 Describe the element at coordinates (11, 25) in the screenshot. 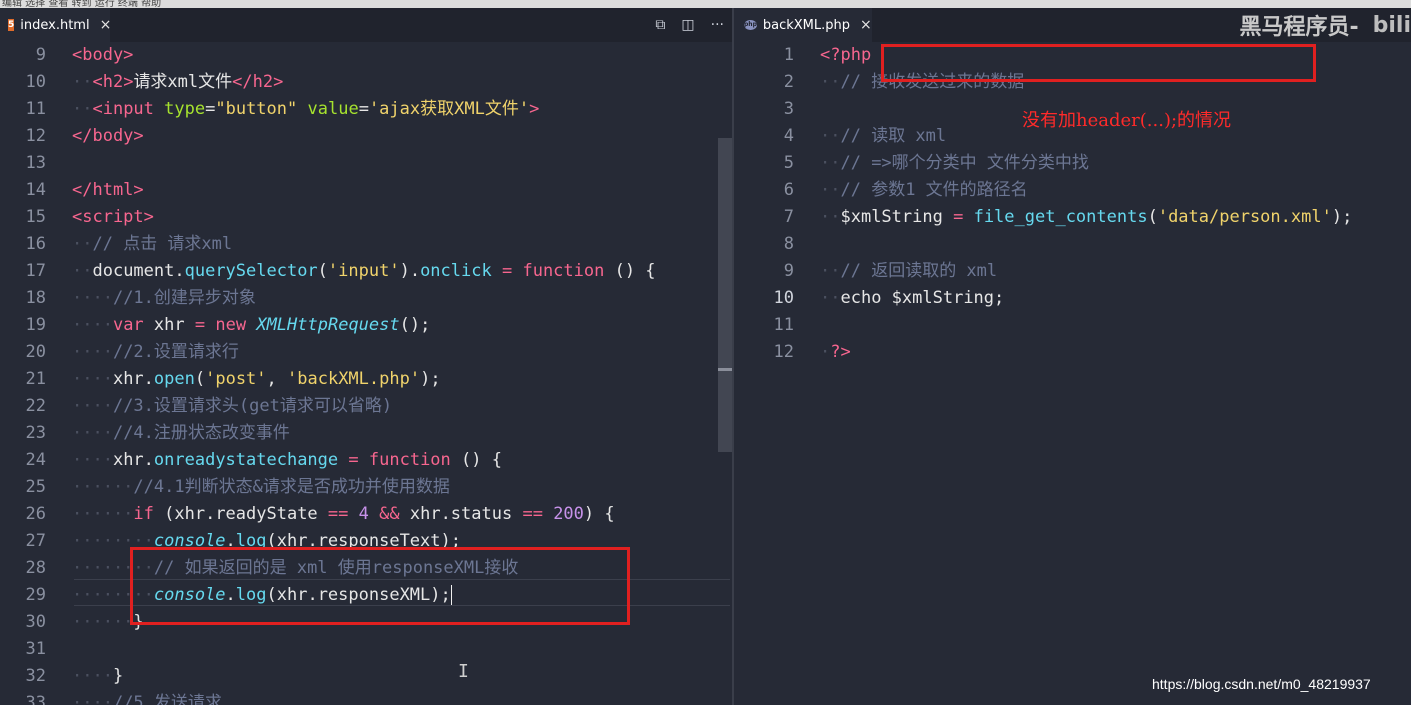

I see `html5-icon: 5` at that location.